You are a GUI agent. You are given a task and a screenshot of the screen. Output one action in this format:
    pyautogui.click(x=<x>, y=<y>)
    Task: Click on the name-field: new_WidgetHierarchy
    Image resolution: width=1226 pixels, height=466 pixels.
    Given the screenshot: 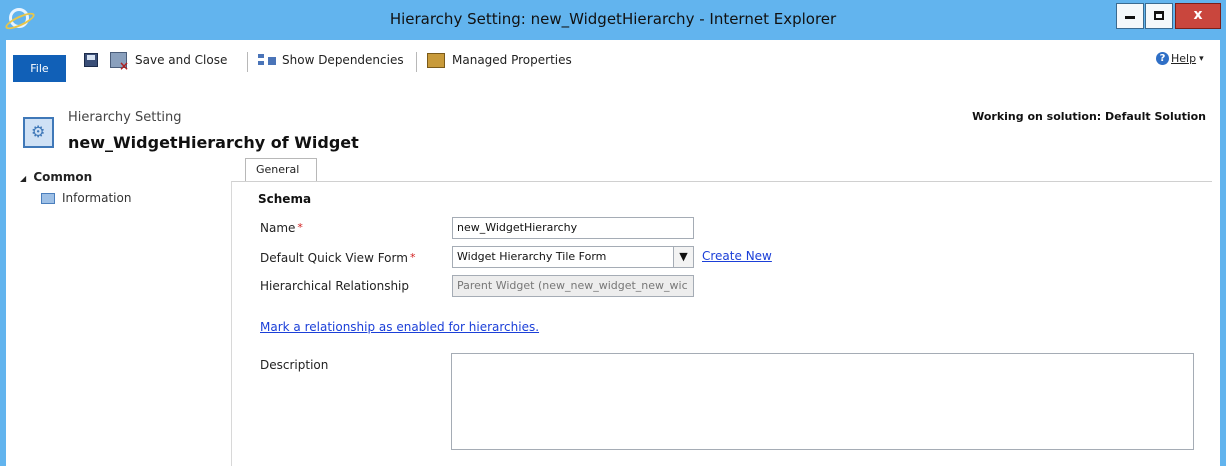 What is the action you would take?
    pyautogui.click(x=573, y=228)
    